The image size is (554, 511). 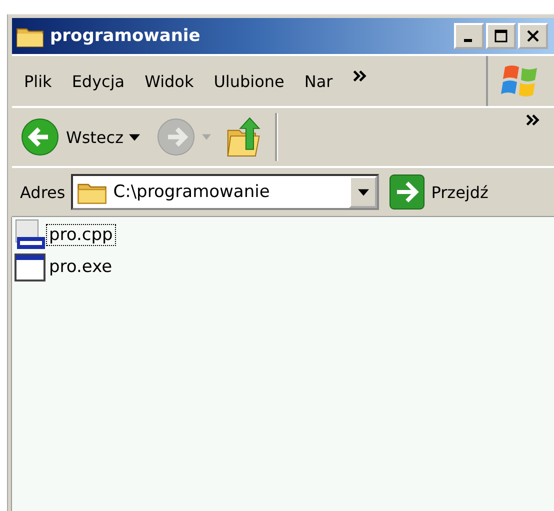 I want to click on close-icon, so click(x=533, y=36).